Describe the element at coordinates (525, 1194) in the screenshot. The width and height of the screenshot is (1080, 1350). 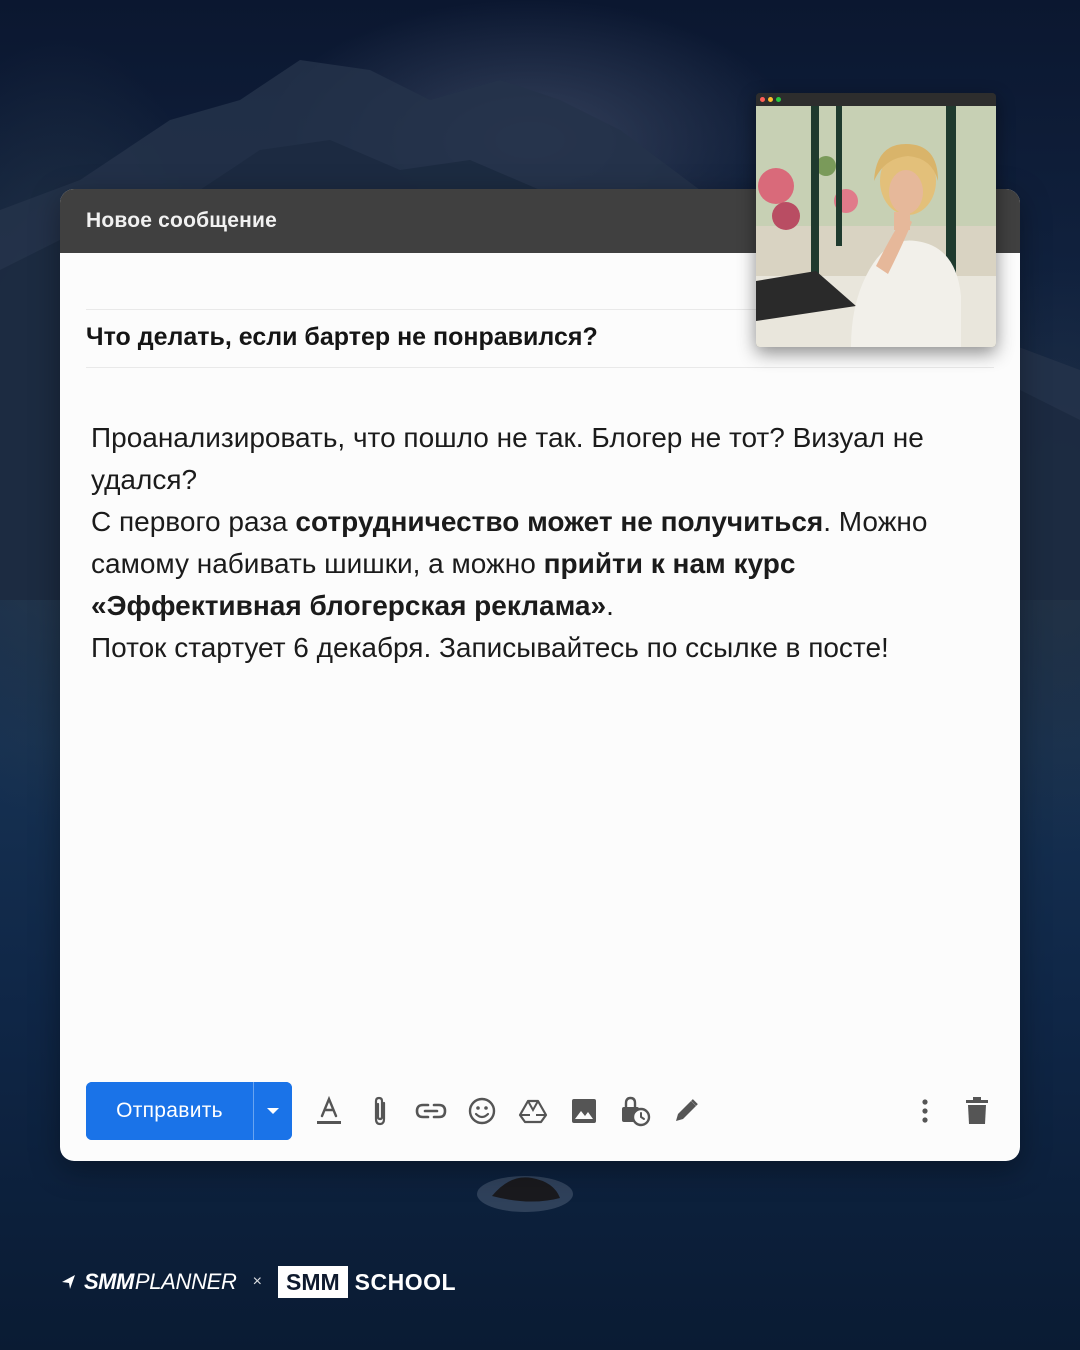
I see `rock-in-sea` at that location.